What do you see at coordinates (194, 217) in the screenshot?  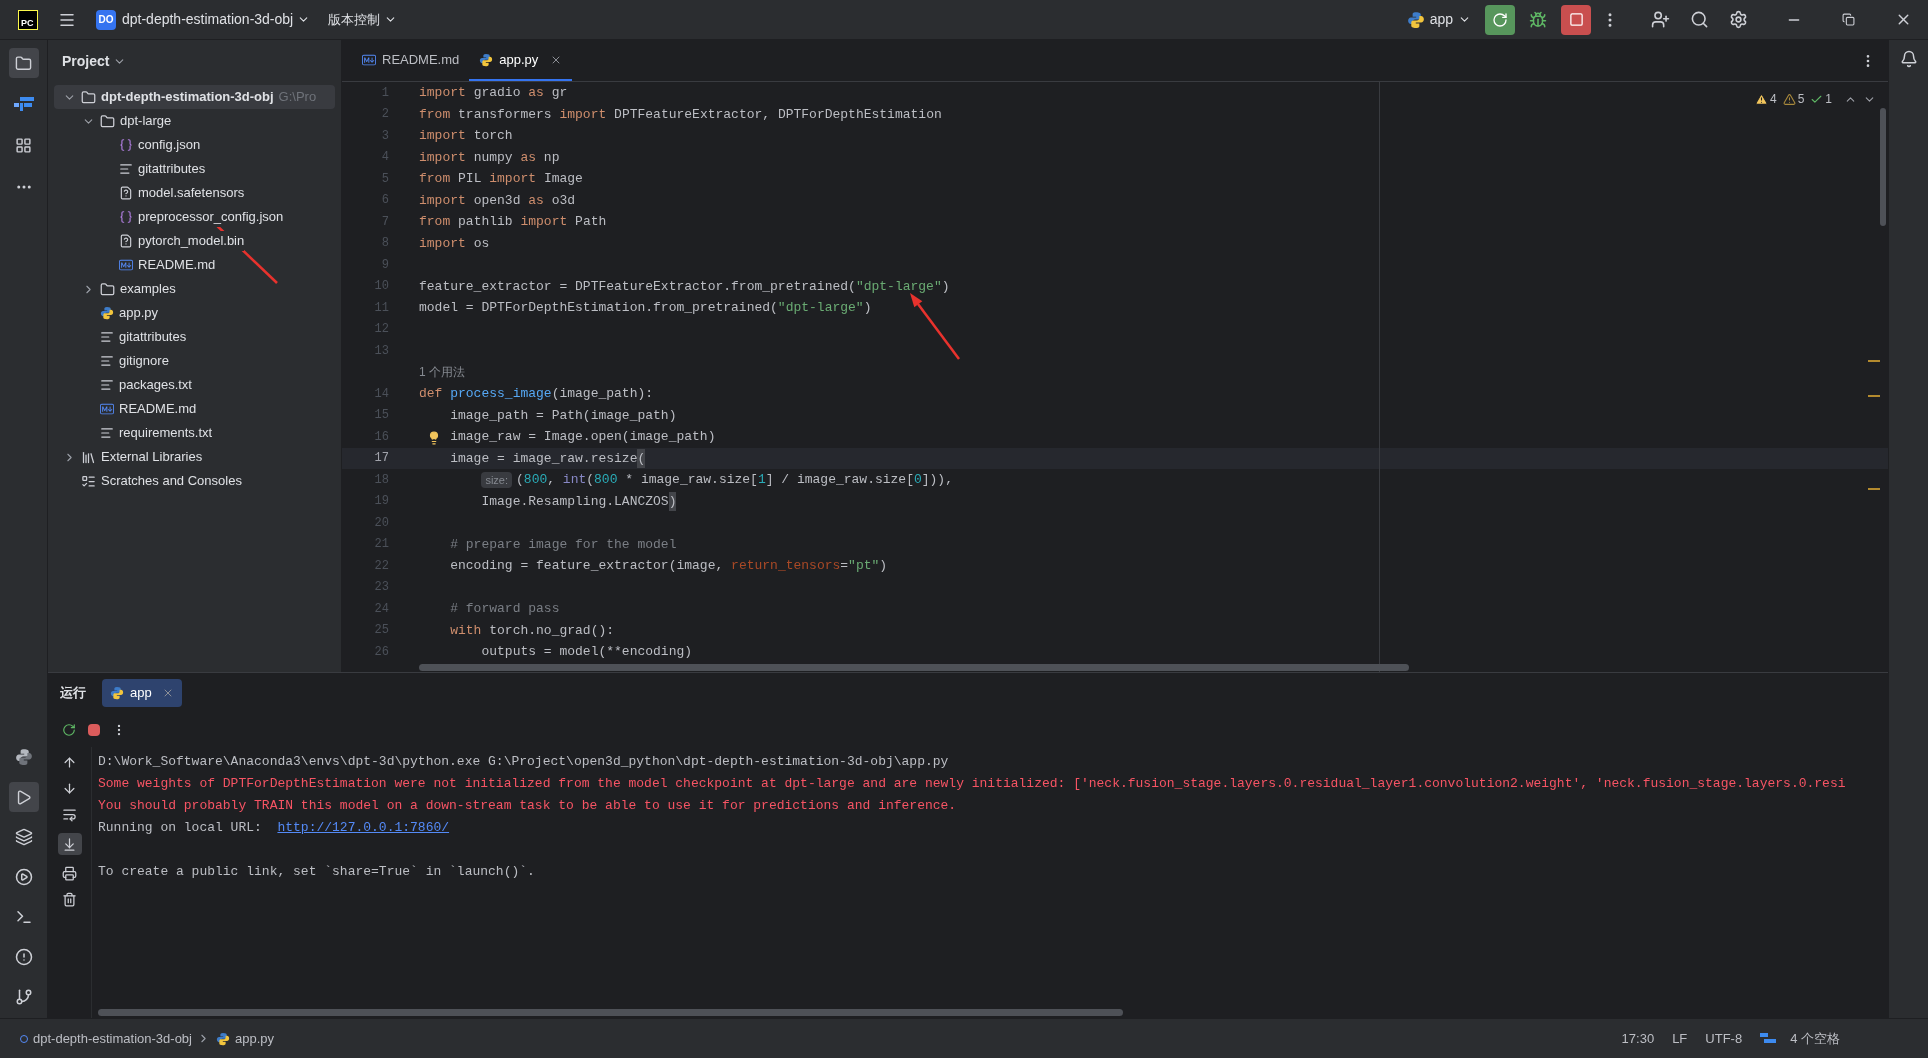 I see `tree-item: preprocessor_config.json` at bounding box center [194, 217].